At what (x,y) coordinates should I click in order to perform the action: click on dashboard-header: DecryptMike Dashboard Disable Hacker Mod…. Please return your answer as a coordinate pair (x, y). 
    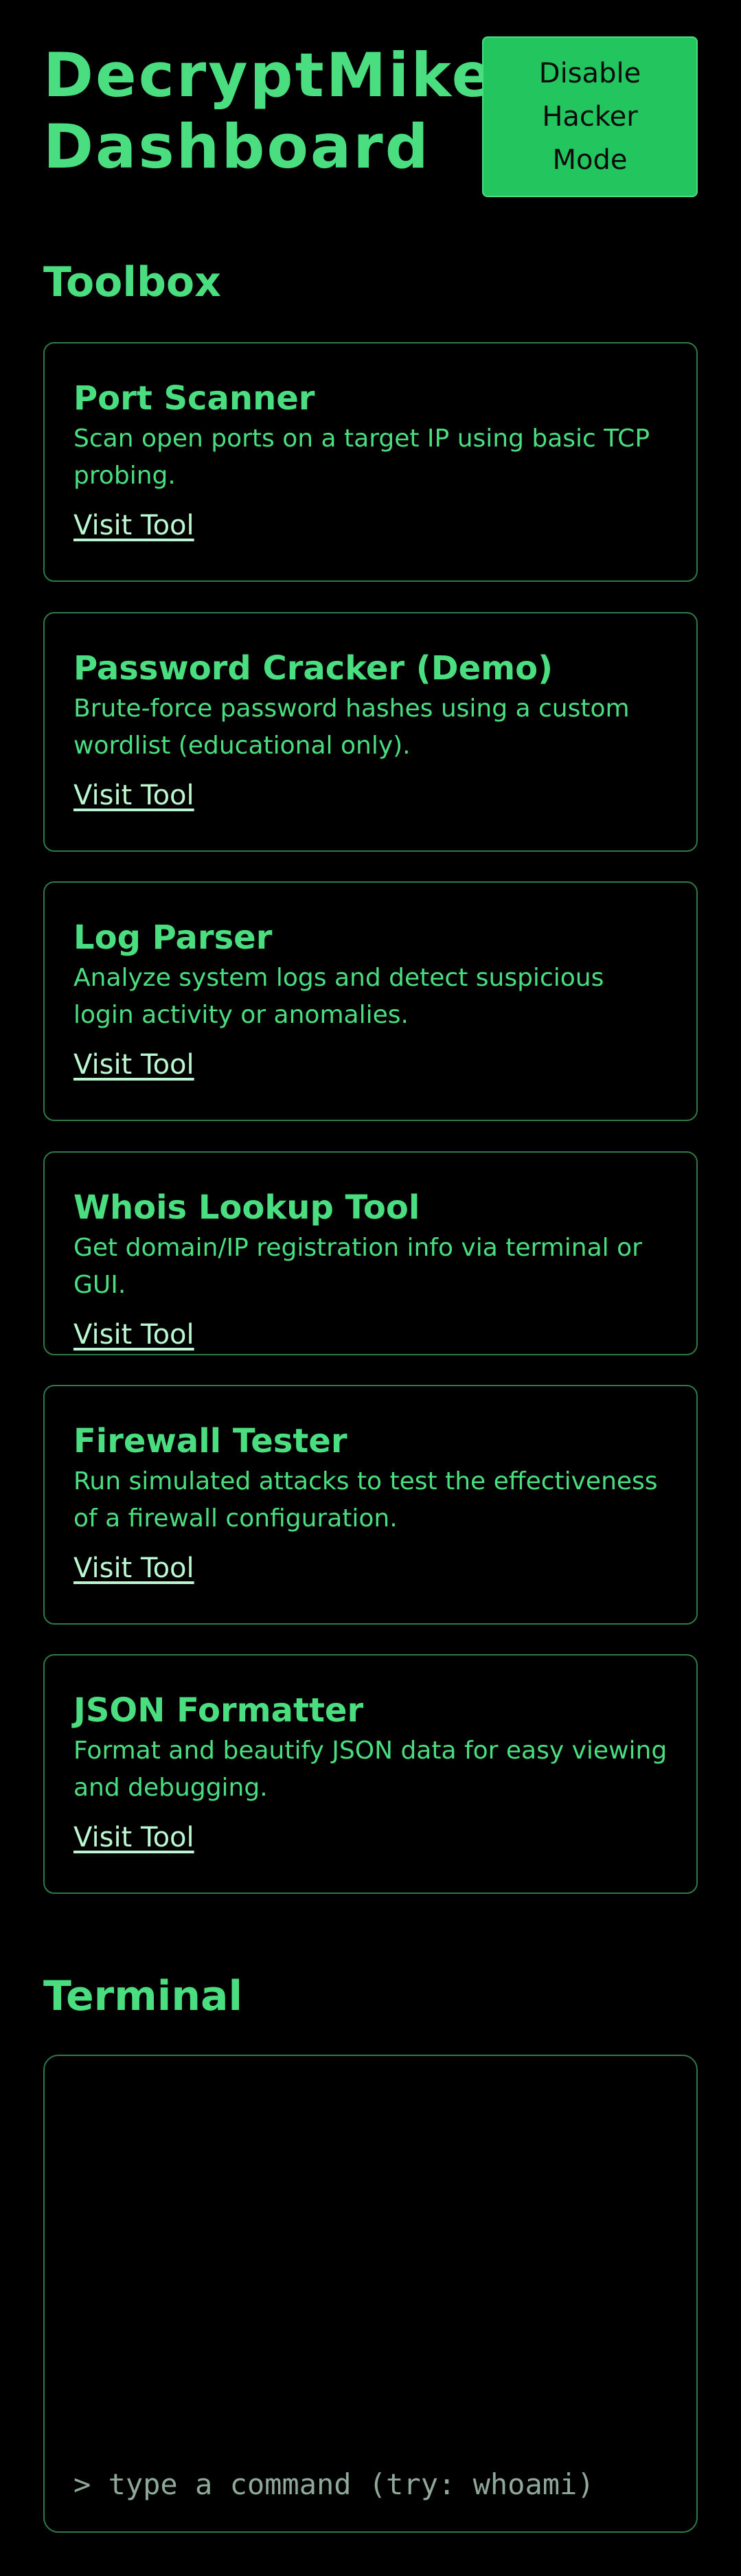
    Looking at the image, I should click on (370, 113).